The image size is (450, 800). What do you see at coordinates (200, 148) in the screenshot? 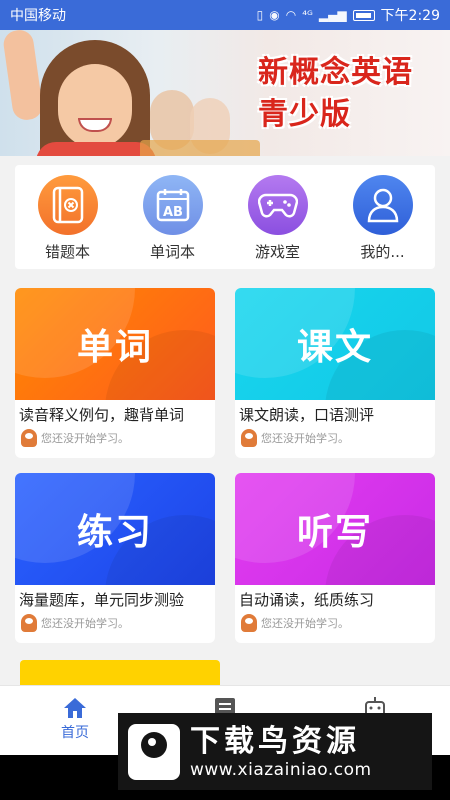
I see `banner-photo-desk` at bounding box center [200, 148].